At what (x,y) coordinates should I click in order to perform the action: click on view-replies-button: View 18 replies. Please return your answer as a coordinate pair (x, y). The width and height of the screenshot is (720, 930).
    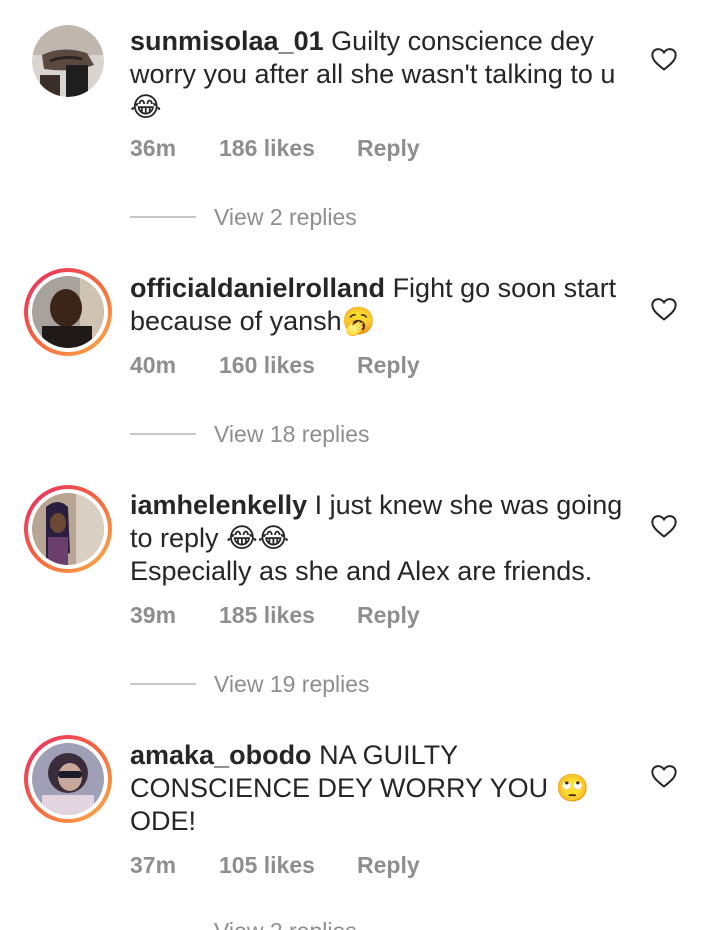
    Looking at the image, I should click on (250, 434).